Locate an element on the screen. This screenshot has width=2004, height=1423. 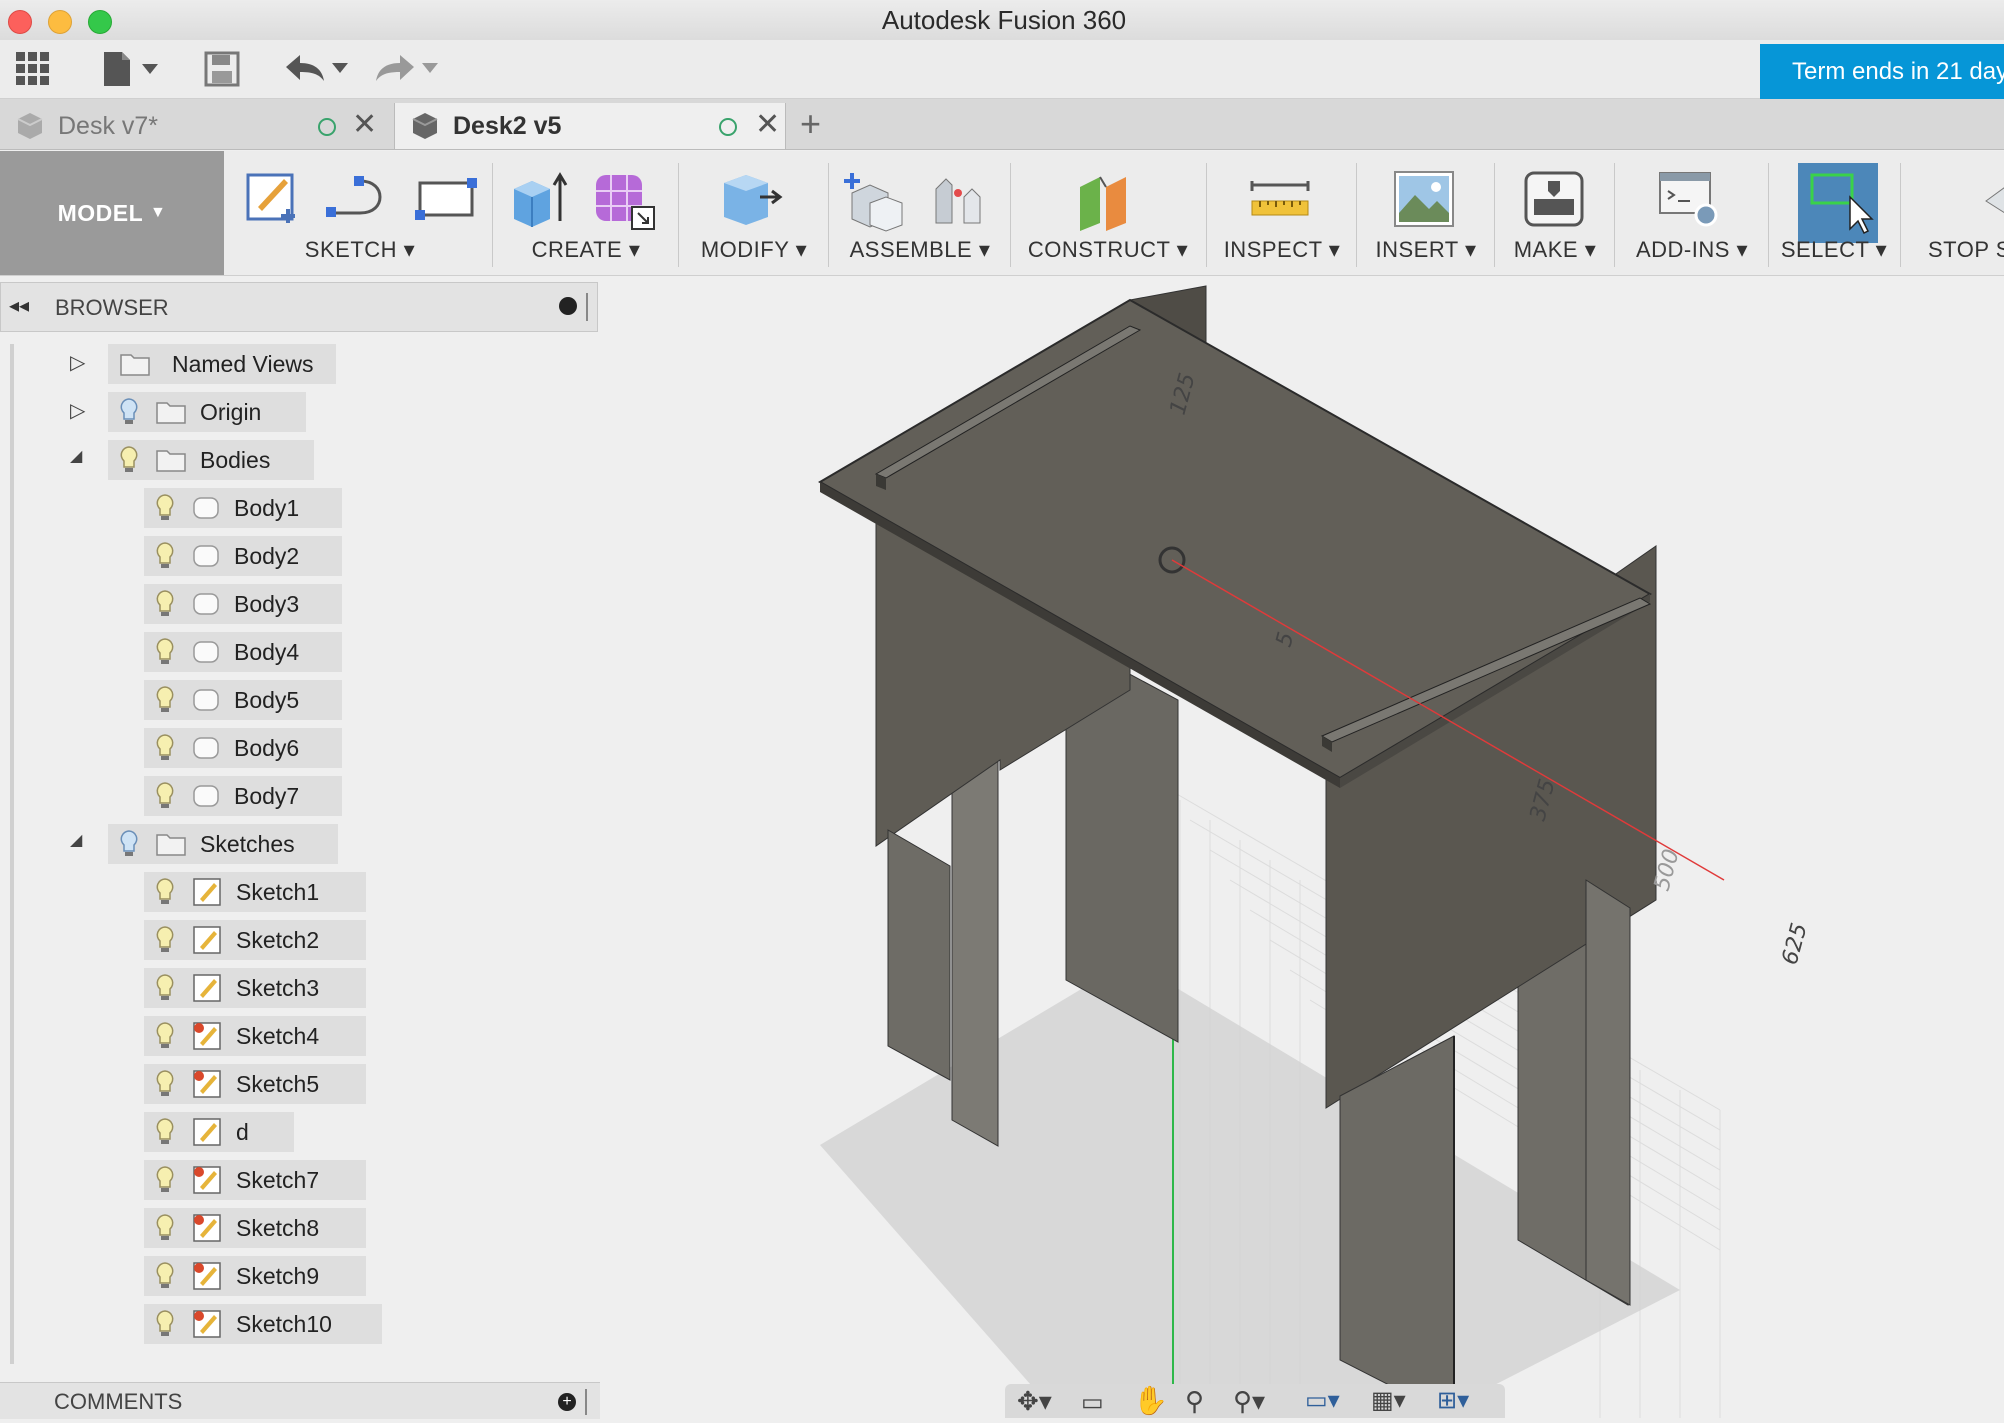
orbit-icon: ✥▾ is located at coordinates (1034, 1401).